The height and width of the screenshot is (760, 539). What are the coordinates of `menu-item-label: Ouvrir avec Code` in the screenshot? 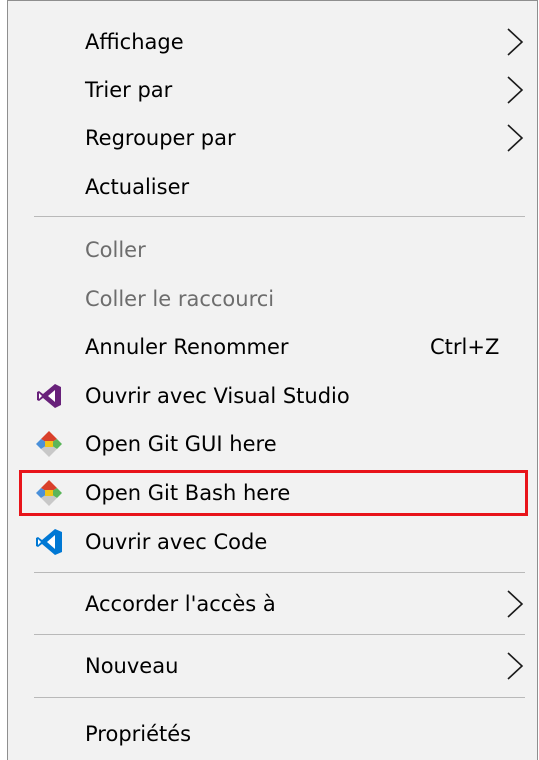 It's located at (176, 542).